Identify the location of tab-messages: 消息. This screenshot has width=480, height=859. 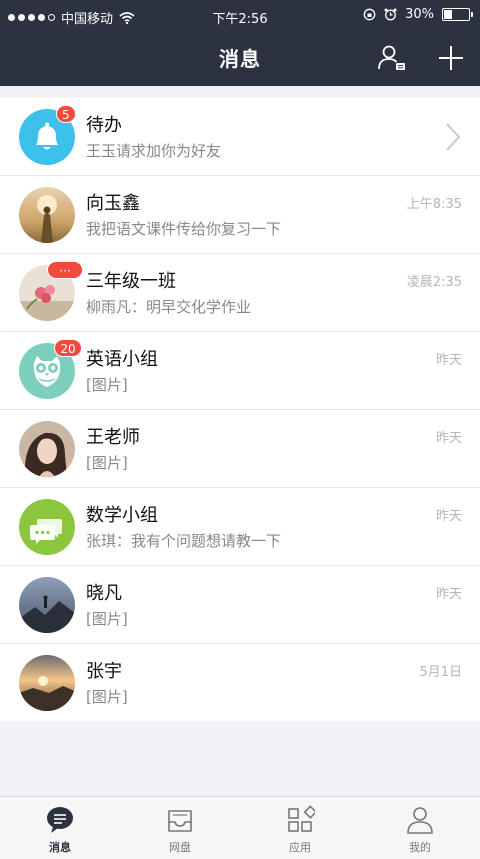
(60, 828).